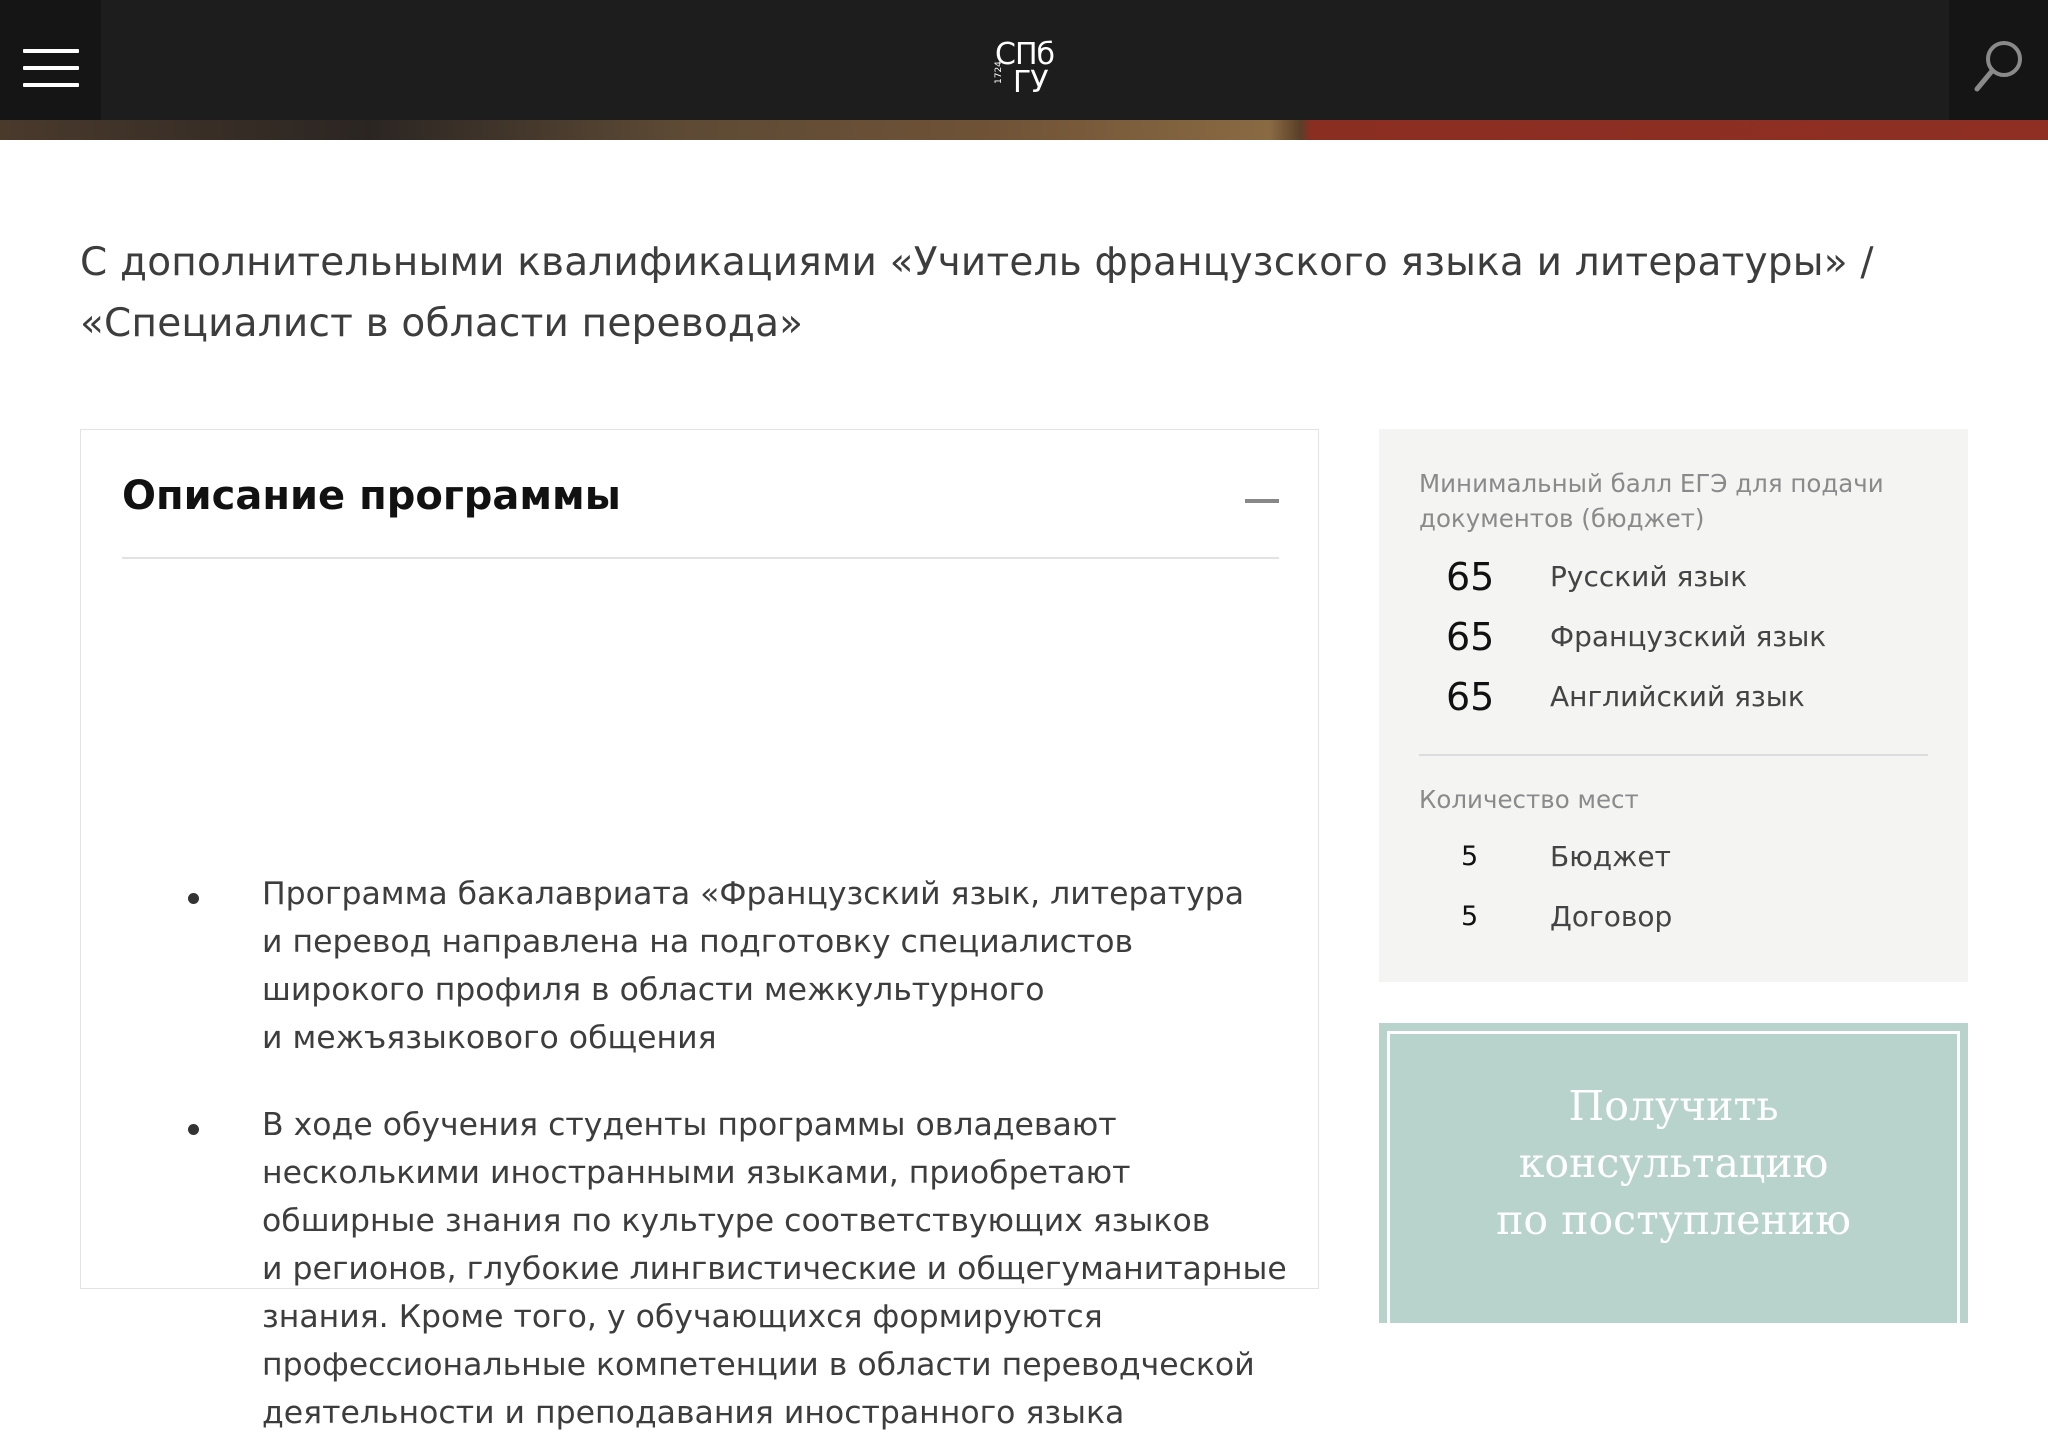  What do you see at coordinates (999, 72) in the screenshot?
I see `logo-year: 1724` at bounding box center [999, 72].